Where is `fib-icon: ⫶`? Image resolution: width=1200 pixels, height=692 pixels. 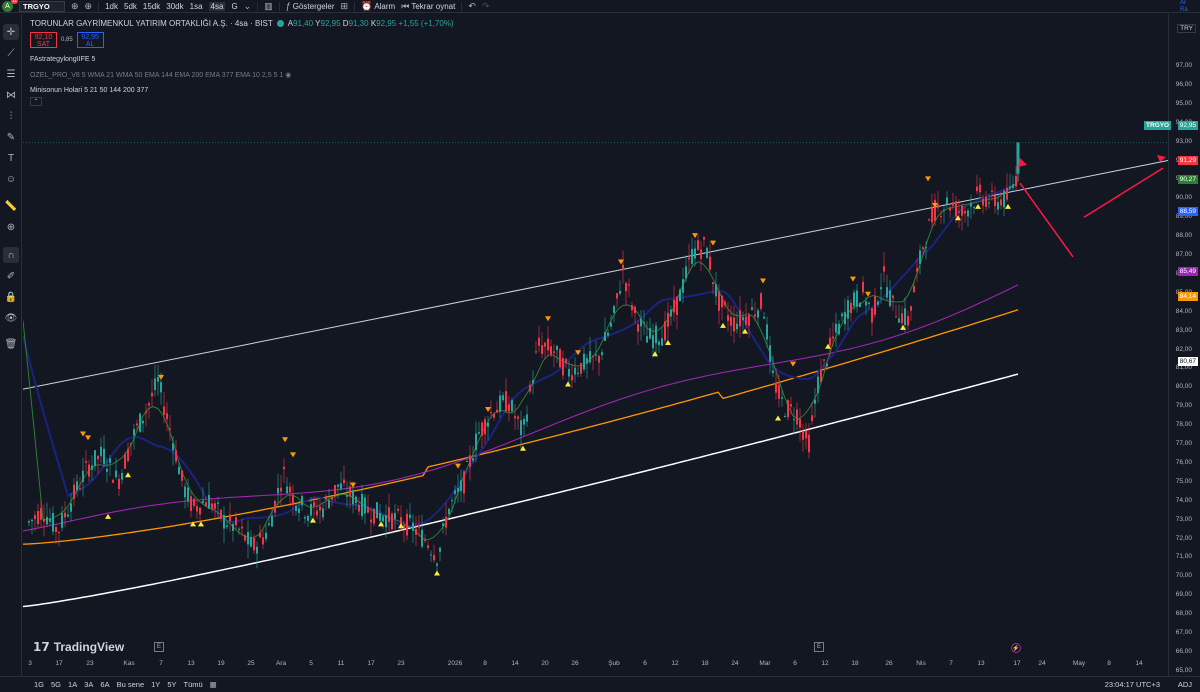 fib-icon: ⫶ is located at coordinates (11, 116).